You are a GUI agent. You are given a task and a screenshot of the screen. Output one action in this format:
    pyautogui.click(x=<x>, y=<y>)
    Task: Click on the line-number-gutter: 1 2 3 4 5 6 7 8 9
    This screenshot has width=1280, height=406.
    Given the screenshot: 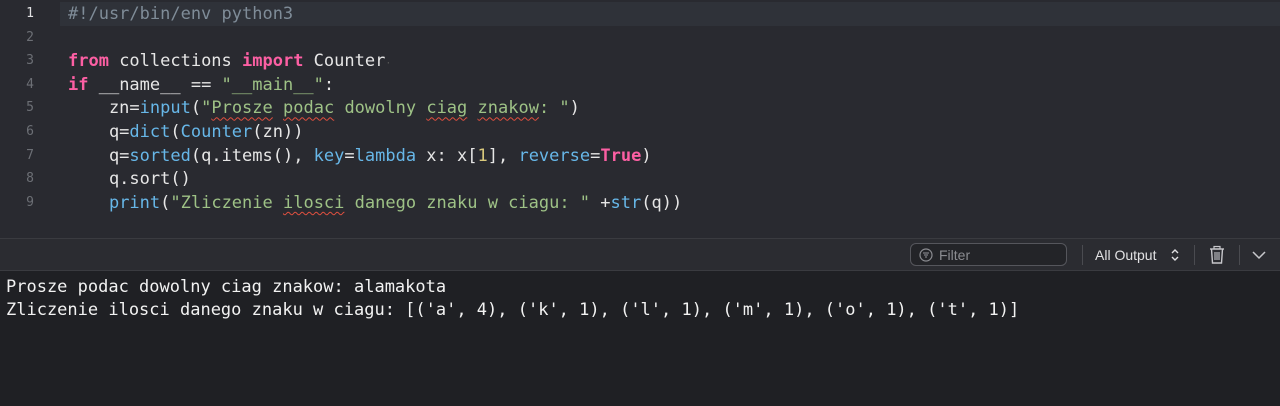 What is the action you would take?
    pyautogui.click(x=30, y=119)
    